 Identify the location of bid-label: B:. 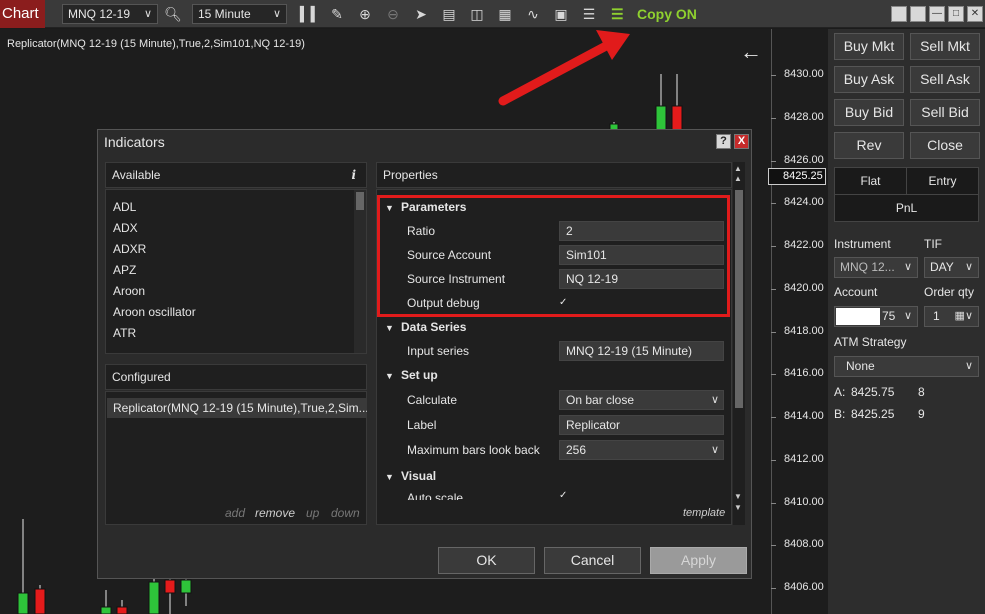
(840, 414).